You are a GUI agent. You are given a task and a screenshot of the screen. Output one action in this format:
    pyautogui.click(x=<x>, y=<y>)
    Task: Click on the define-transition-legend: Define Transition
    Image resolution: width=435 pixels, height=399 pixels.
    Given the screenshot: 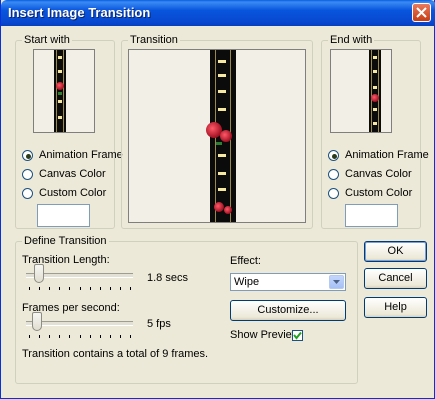 What is the action you would take?
    pyautogui.click(x=65, y=241)
    